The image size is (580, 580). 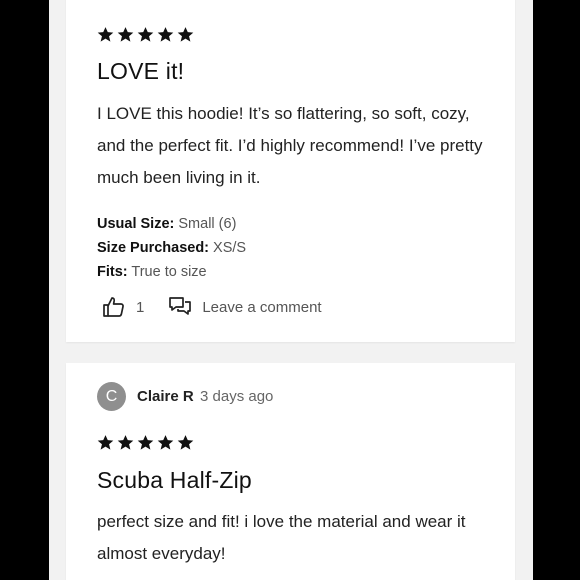 I want to click on usual-size-value: Small (6), so click(x=207, y=224).